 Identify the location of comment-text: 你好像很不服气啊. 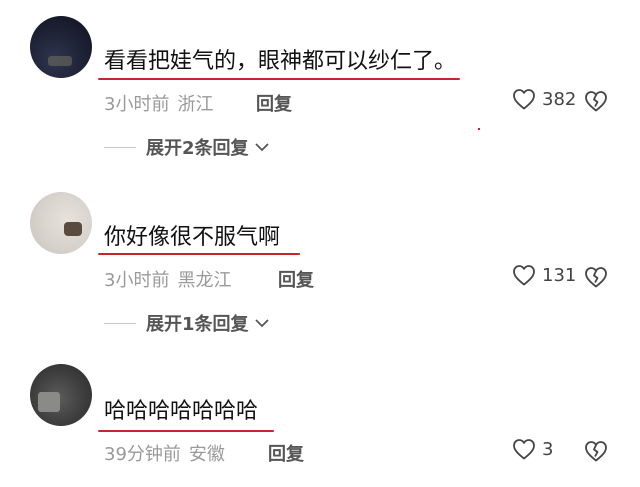
(192, 237).